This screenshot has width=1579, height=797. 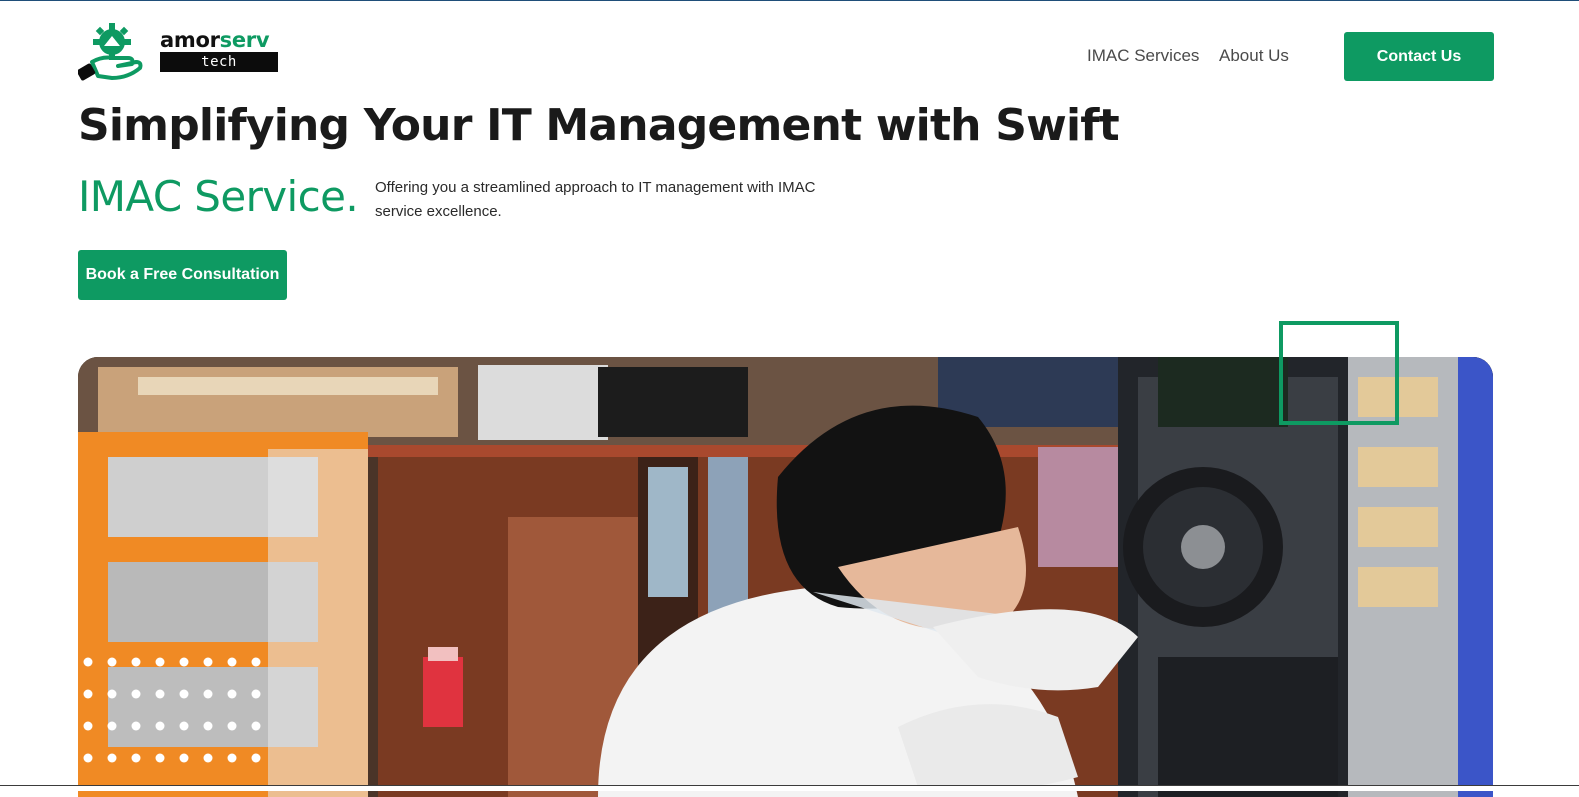 I want to click on gear-hand-icon, so click(x=110, y=52).